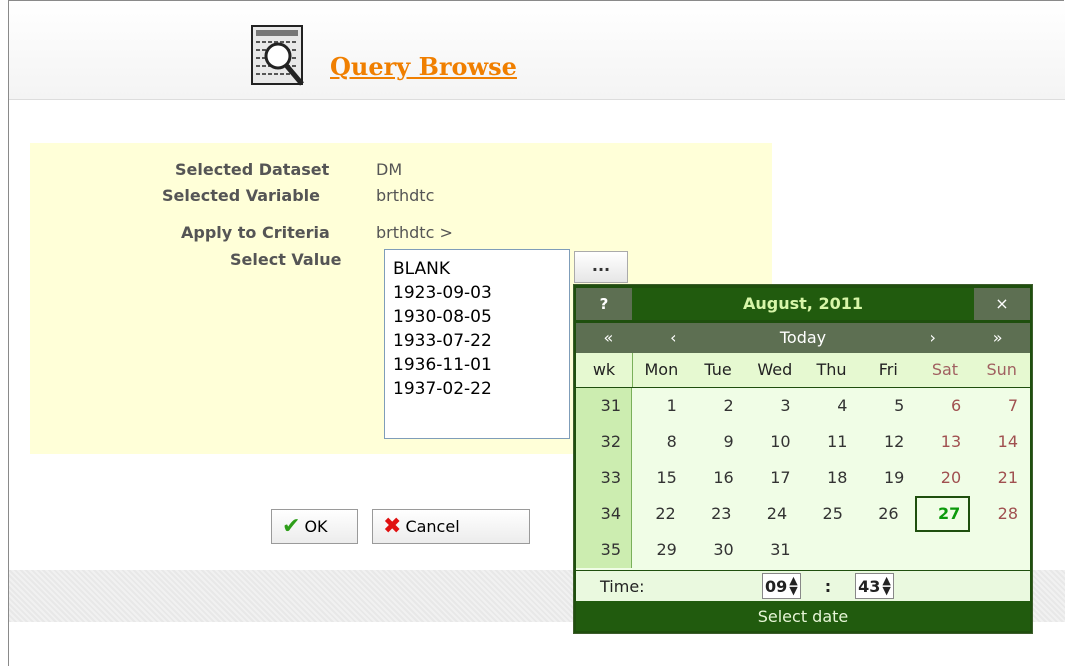 This screenshot has width=1065, height=666. Describe the element at coordinates (661, 369) in the screenshot. I see `day-name: Mon` at that location.